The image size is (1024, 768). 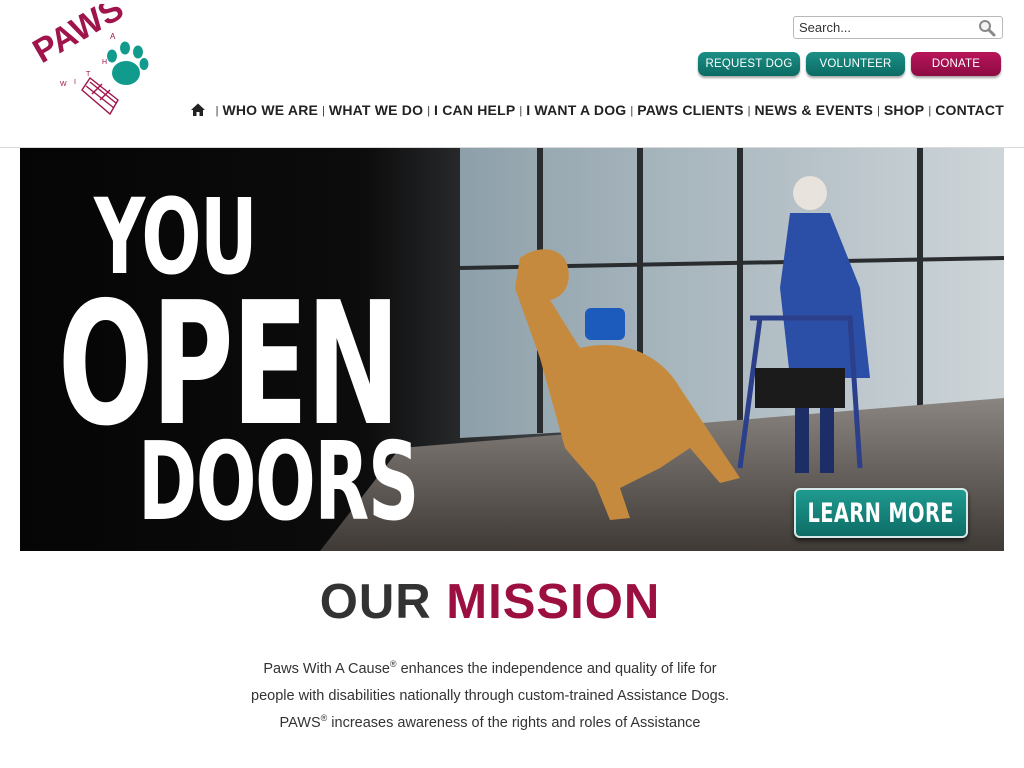 I want to click on search-input, so click(x=883, y=27).